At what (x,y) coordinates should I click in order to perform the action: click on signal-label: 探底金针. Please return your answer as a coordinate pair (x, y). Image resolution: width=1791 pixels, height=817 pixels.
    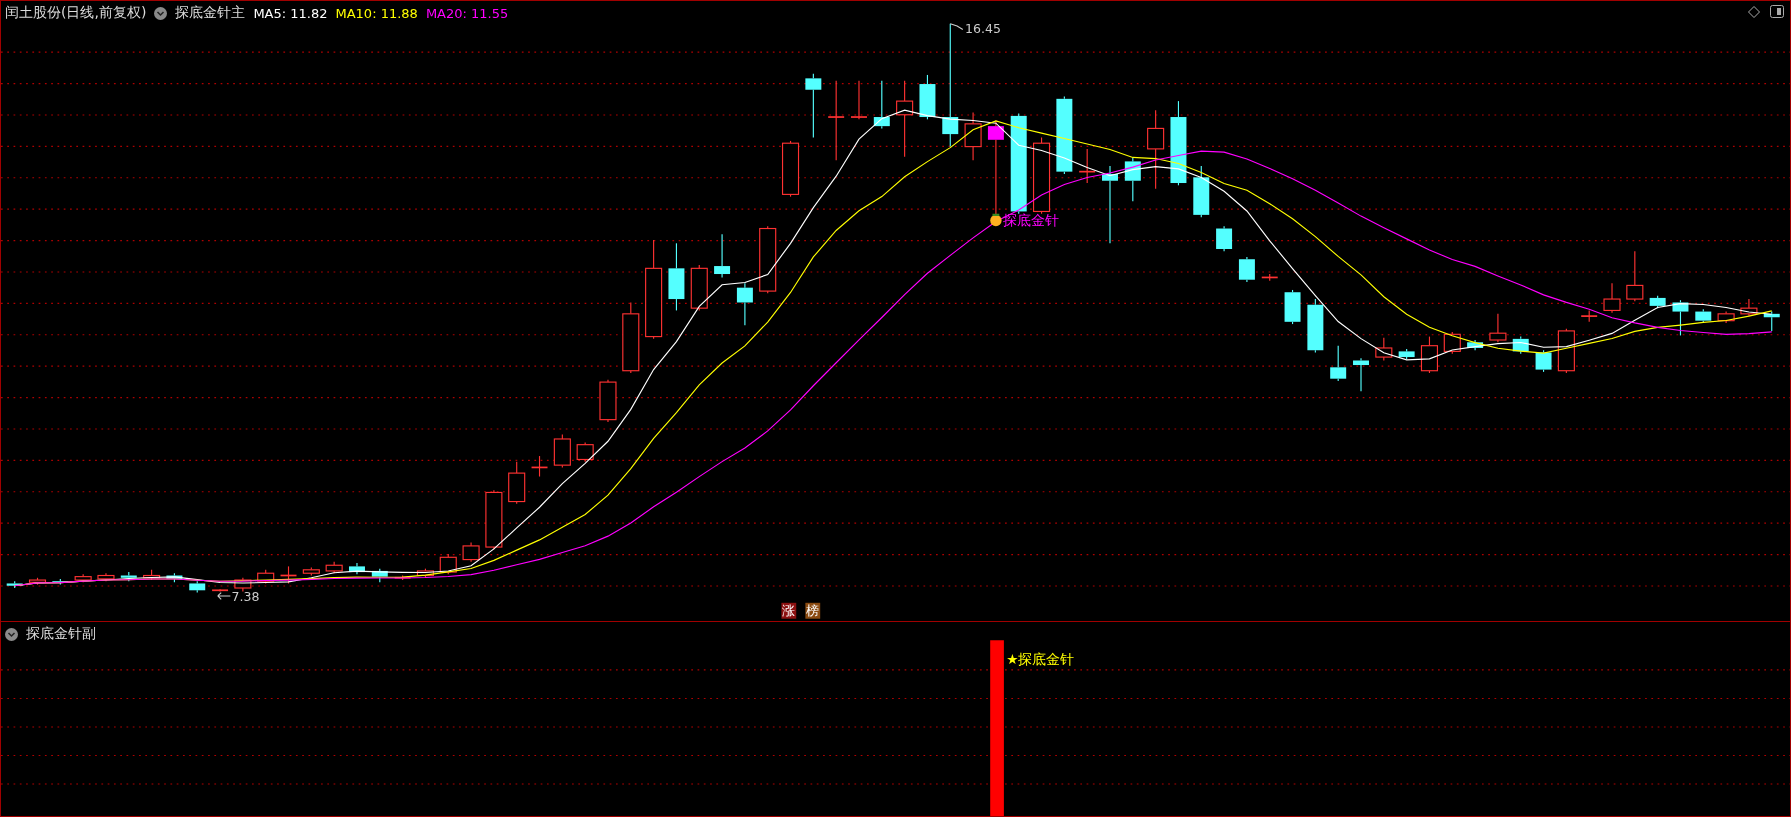
    Looking at the image, I should click on (1030, 220).